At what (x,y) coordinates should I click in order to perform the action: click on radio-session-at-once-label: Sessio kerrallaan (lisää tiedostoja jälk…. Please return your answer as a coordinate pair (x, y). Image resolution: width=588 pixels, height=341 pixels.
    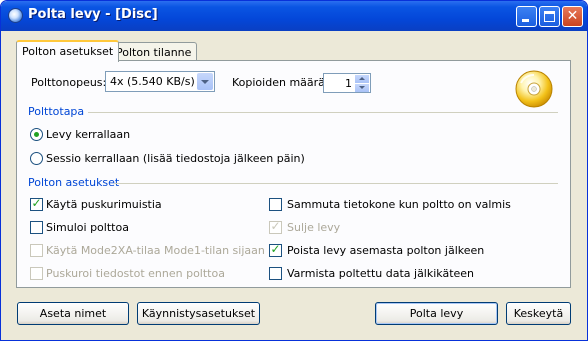
    Looking at the image, I should click on (175, 158).